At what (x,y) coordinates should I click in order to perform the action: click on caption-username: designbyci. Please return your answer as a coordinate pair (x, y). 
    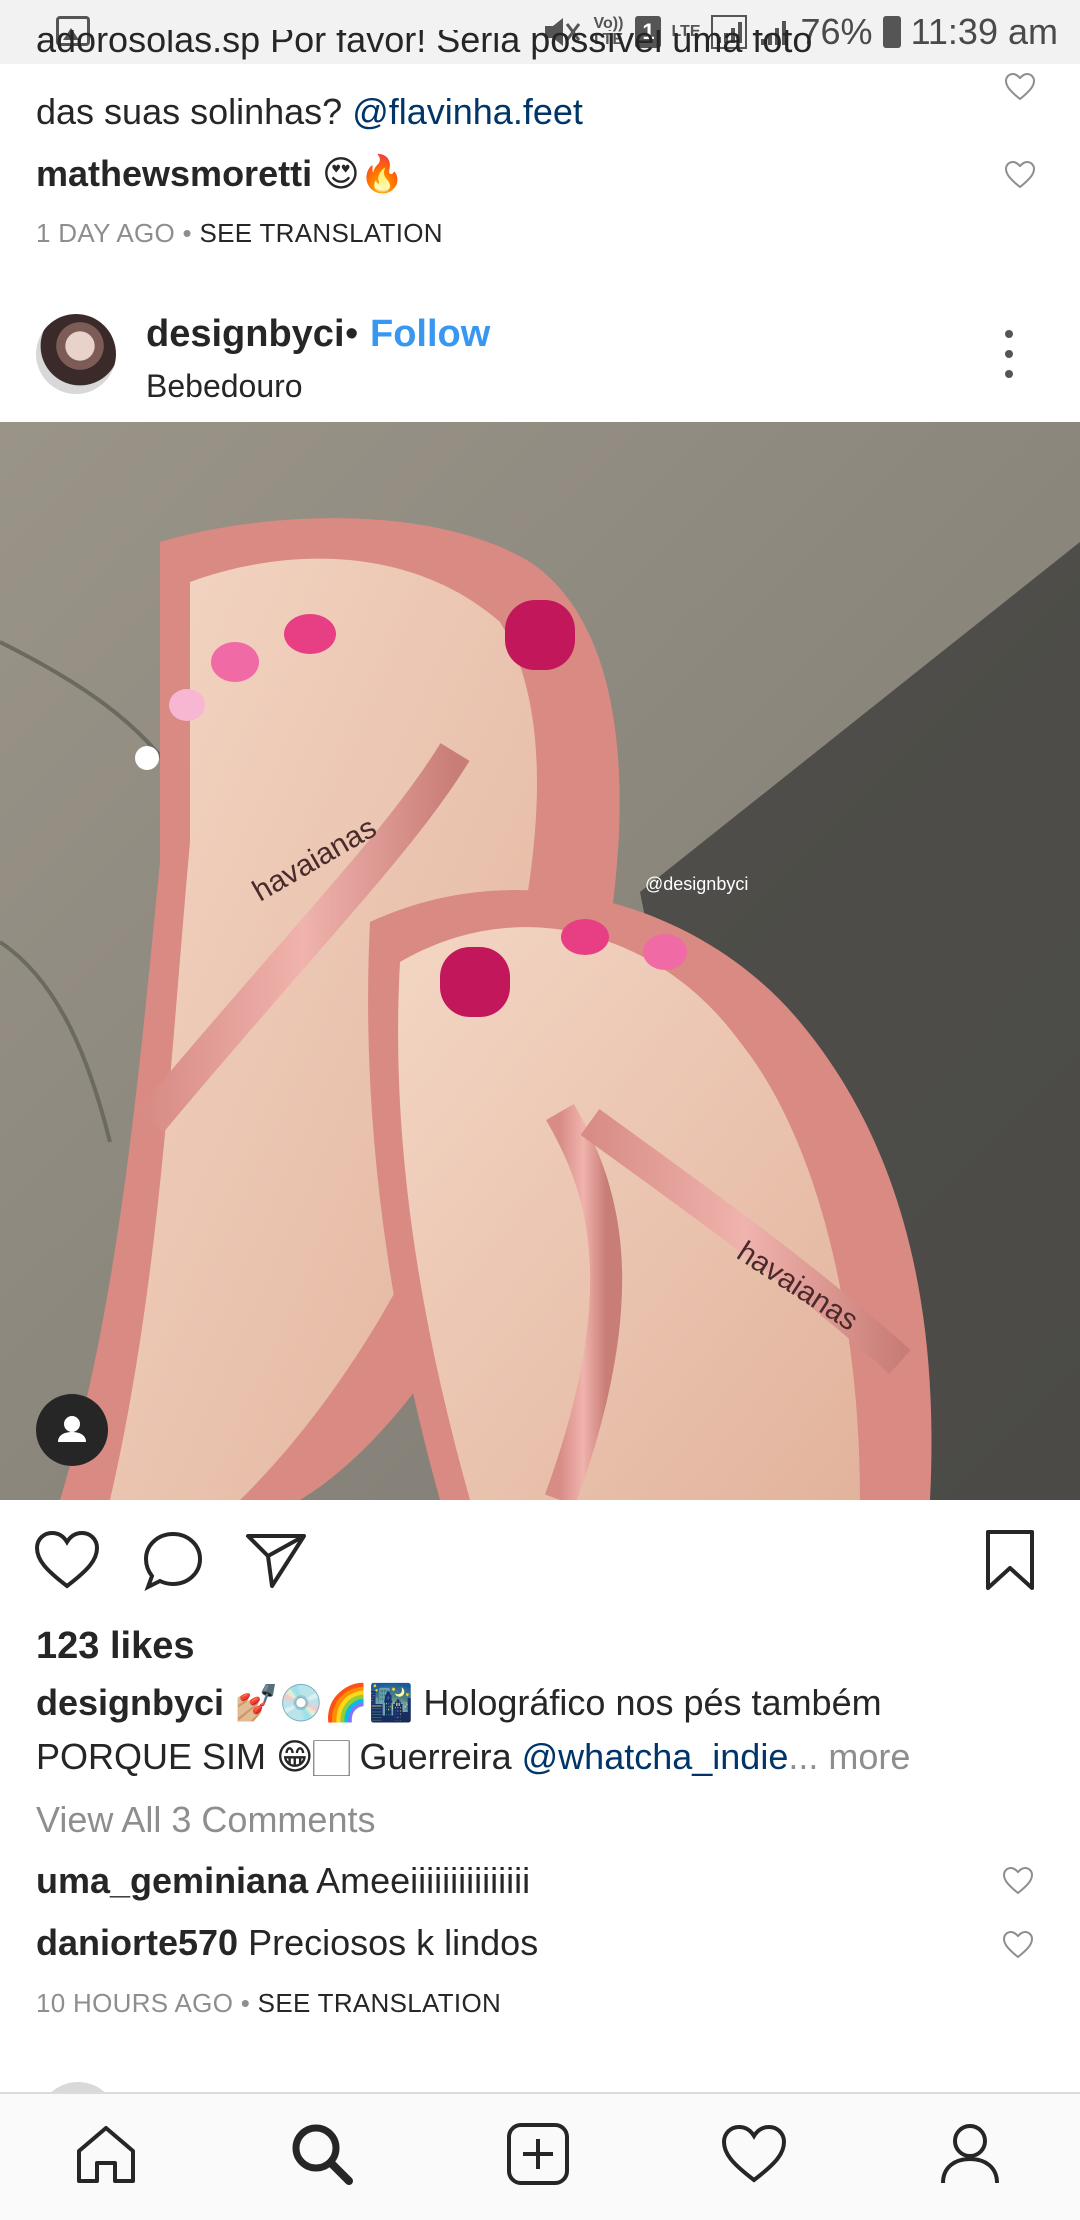
    Looking at the image, I should click on (130, 1702).